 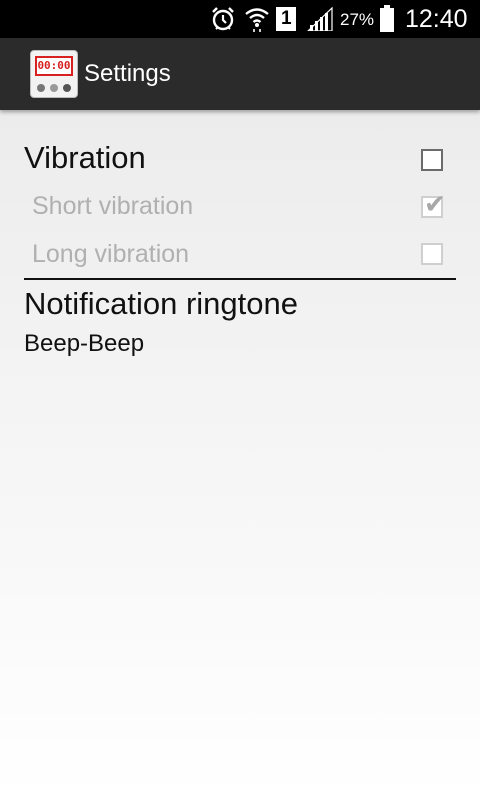 What do you see at coordinates (54, 66) in the screenshot?
I see `app-icon-display: 00:00` at bounding box center [54, 66].